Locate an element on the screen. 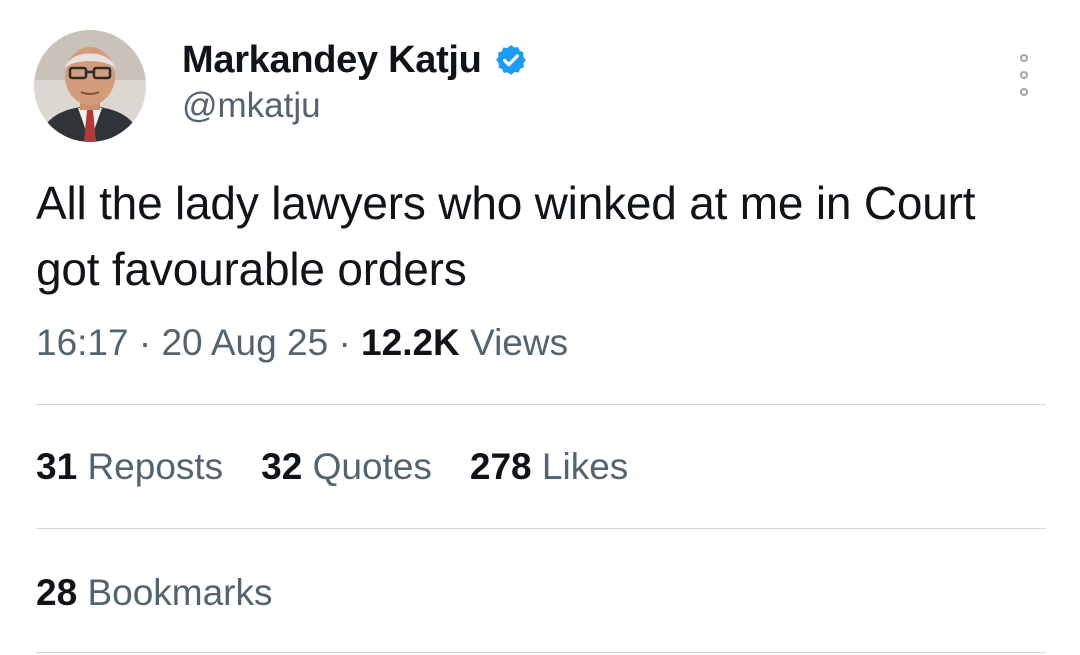  avatar is located at coordinates (90, 86).